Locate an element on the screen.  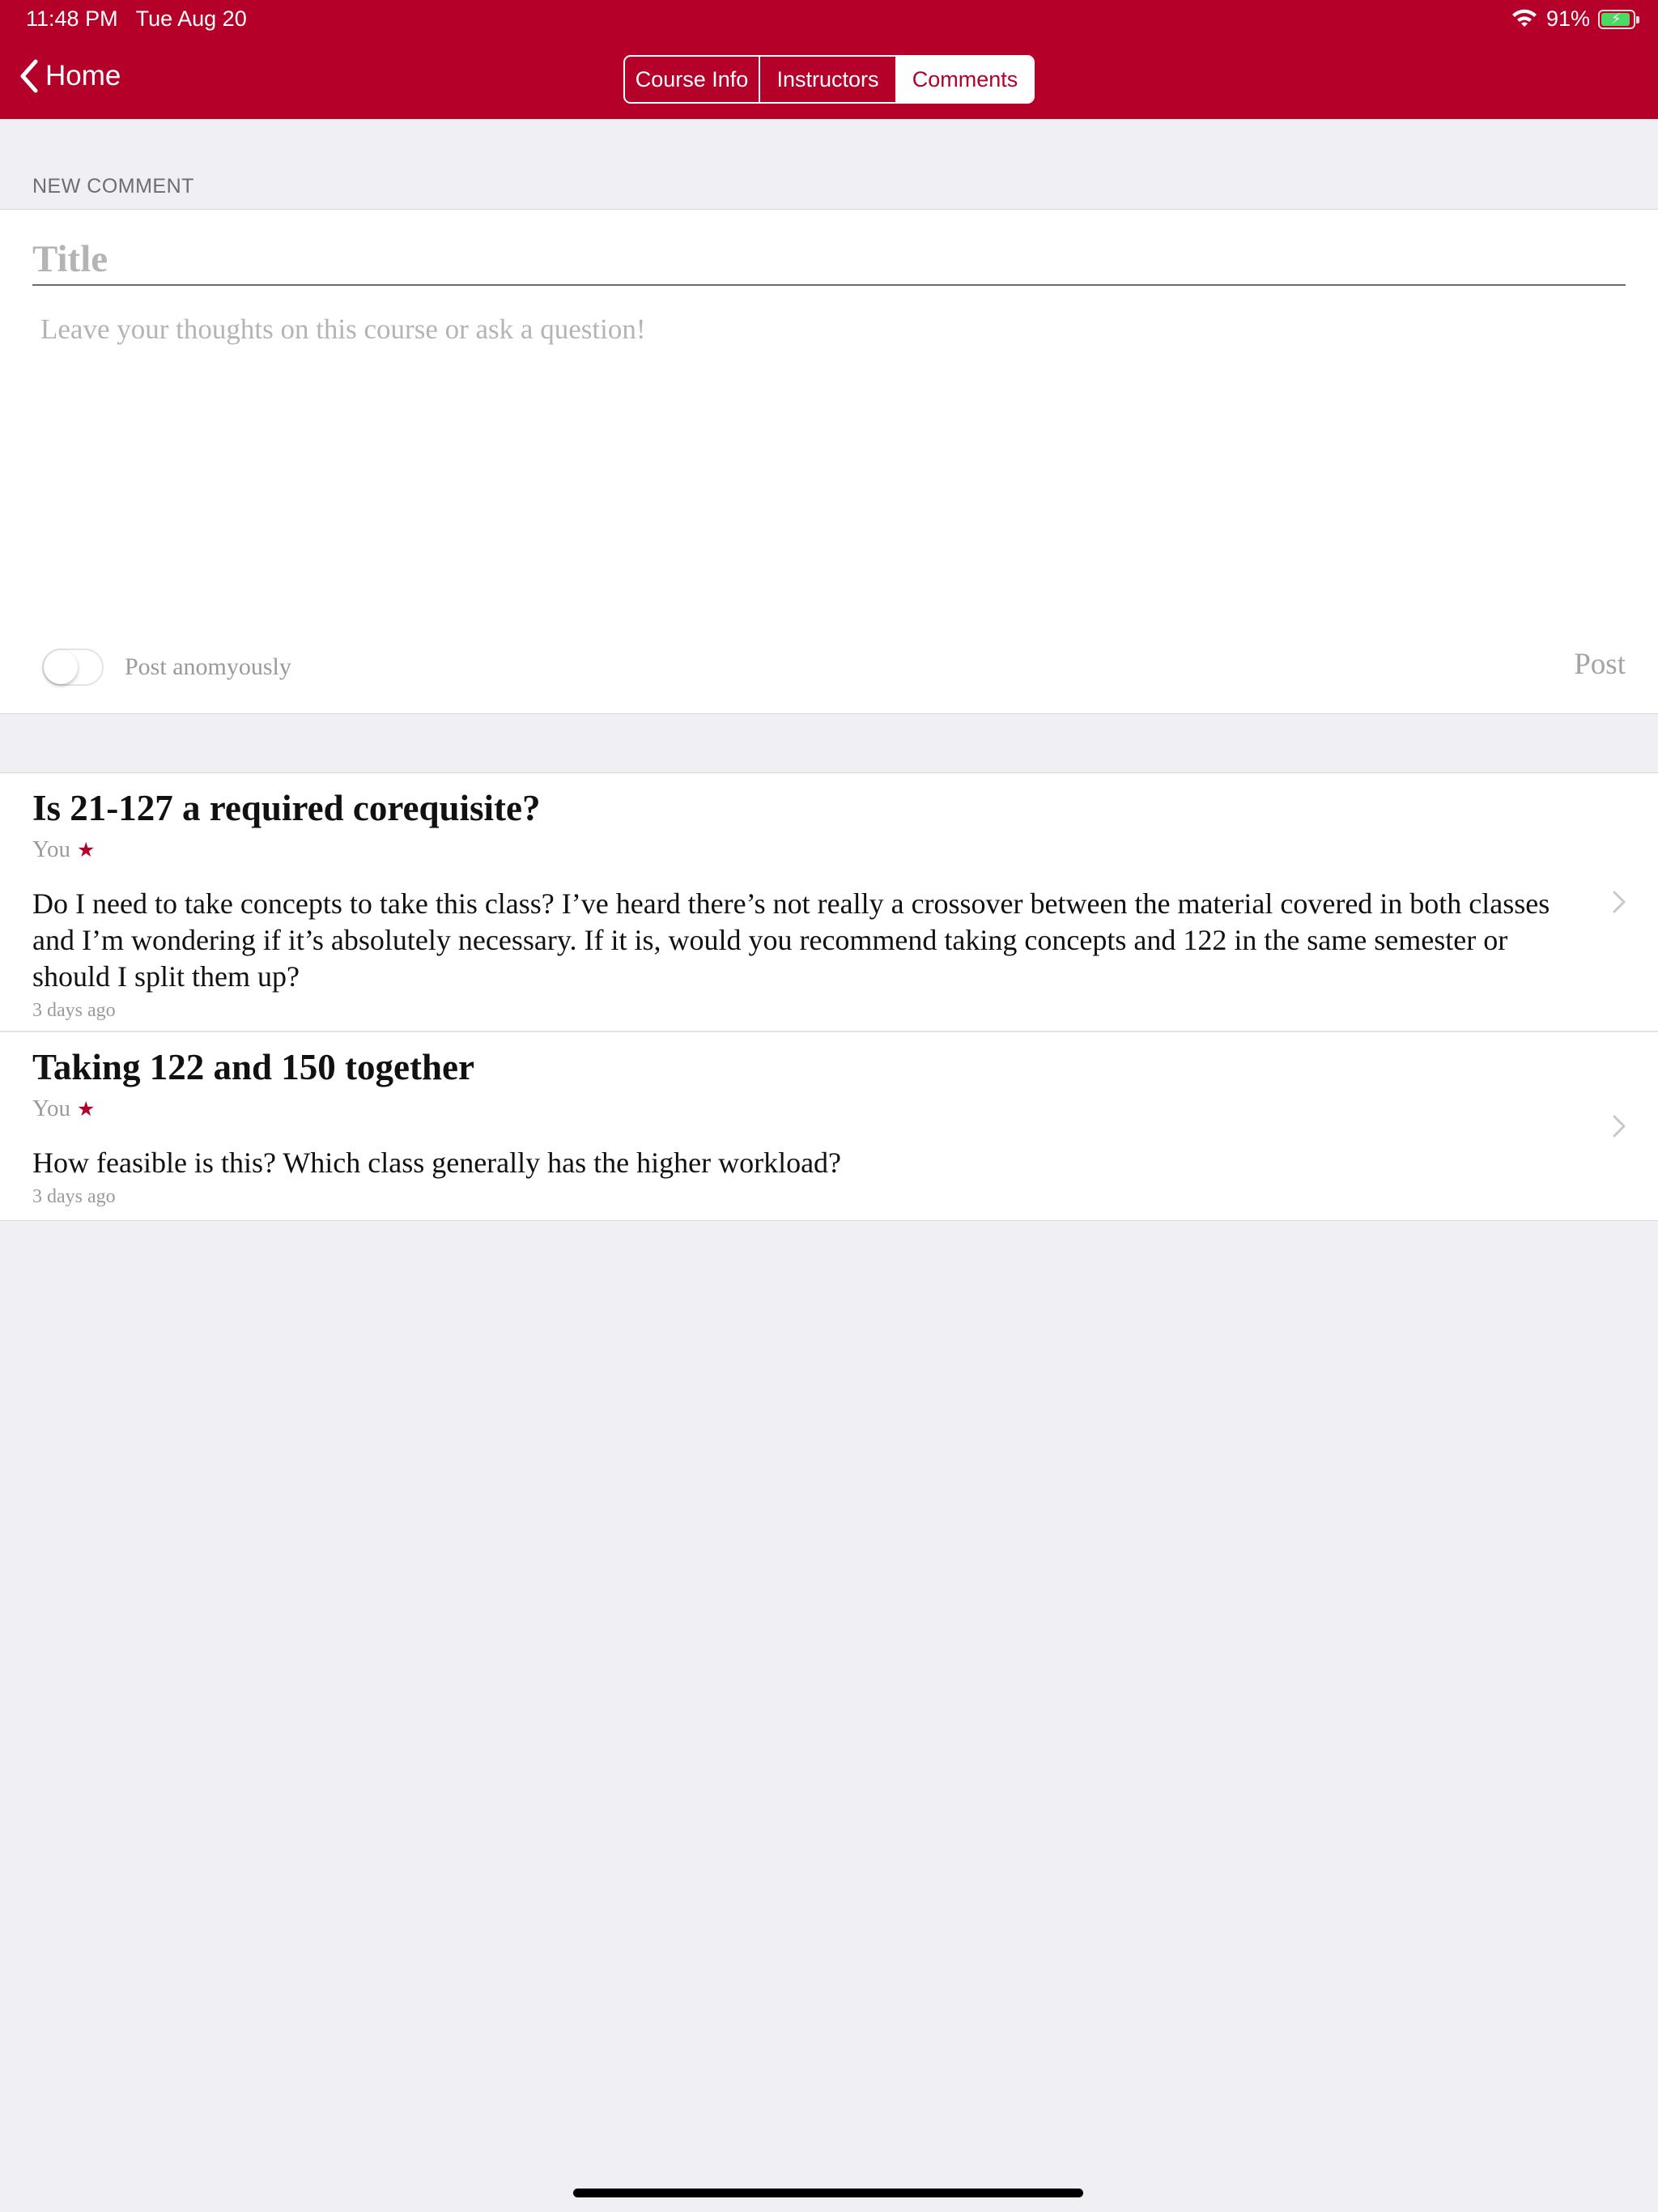
comment-title: Taking 122 and 150 together is located at coordinates (253, 1067).